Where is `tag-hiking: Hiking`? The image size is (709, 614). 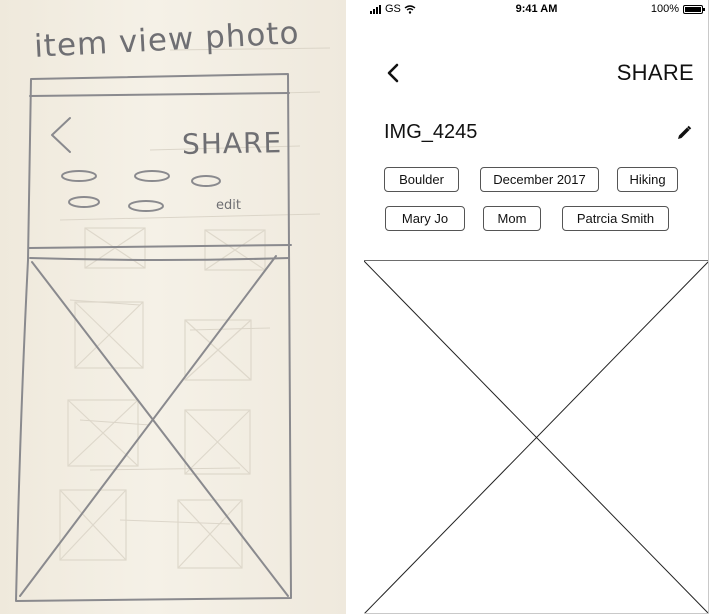
tag-hiking: Hiking is located at coordinates (647, 179).